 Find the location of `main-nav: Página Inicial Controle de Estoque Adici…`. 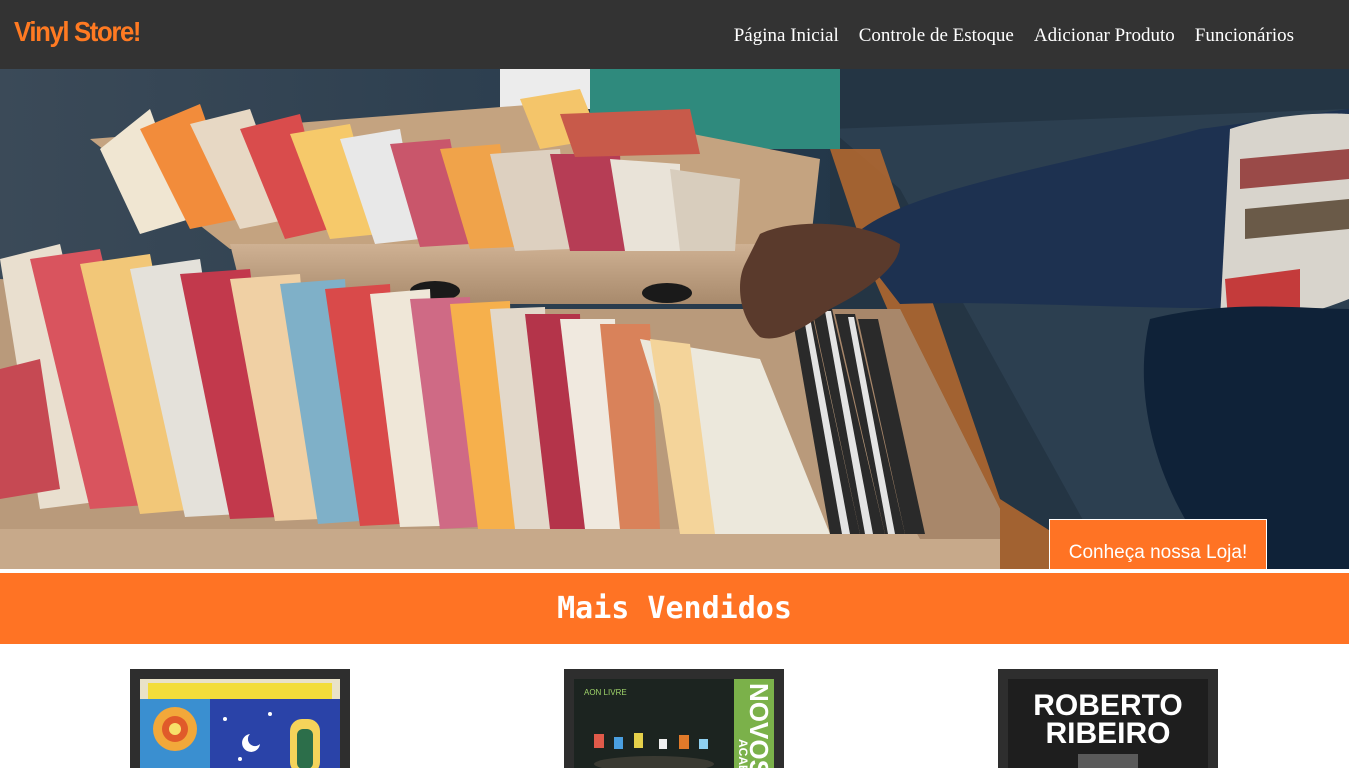

main-nav: Página Inicial Controle de Estoque Adici… is located at coordinates (1014, 36).